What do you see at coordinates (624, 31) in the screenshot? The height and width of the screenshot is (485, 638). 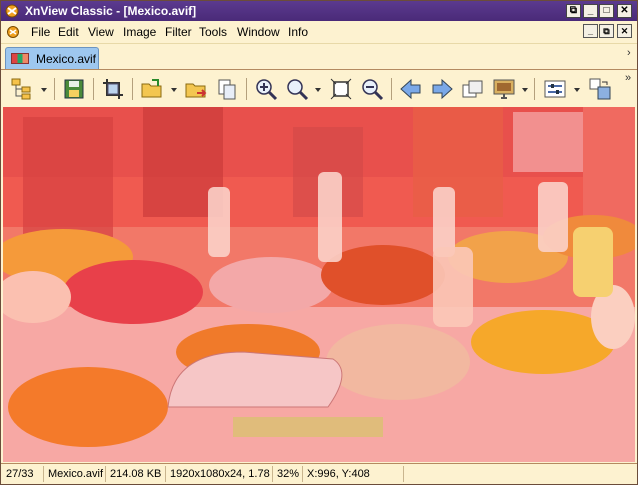 I see `mdi-close-icon: ✕` at bounding box center [624, 31].